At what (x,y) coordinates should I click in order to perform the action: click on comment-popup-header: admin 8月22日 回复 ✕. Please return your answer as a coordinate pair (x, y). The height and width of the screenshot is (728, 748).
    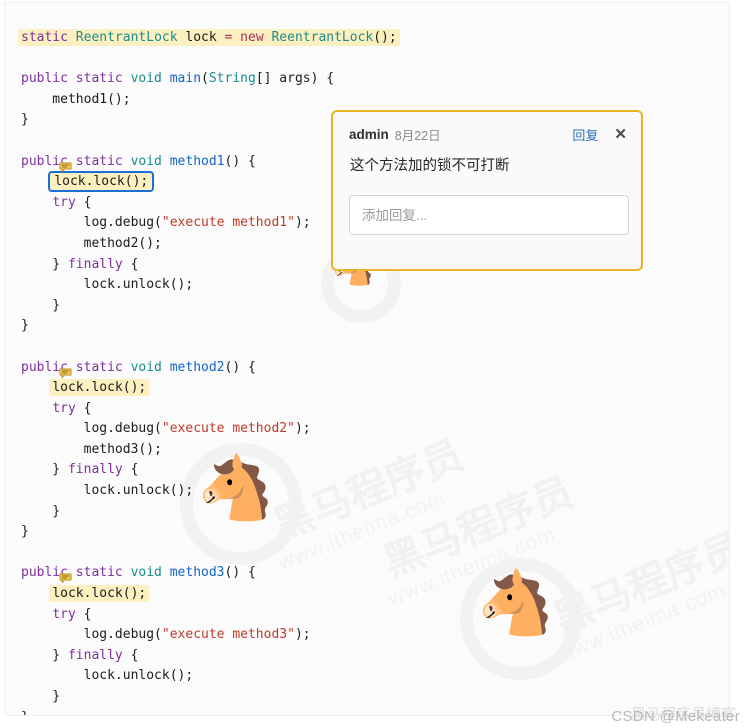
    Looking at the image, I should click on (488, 134).